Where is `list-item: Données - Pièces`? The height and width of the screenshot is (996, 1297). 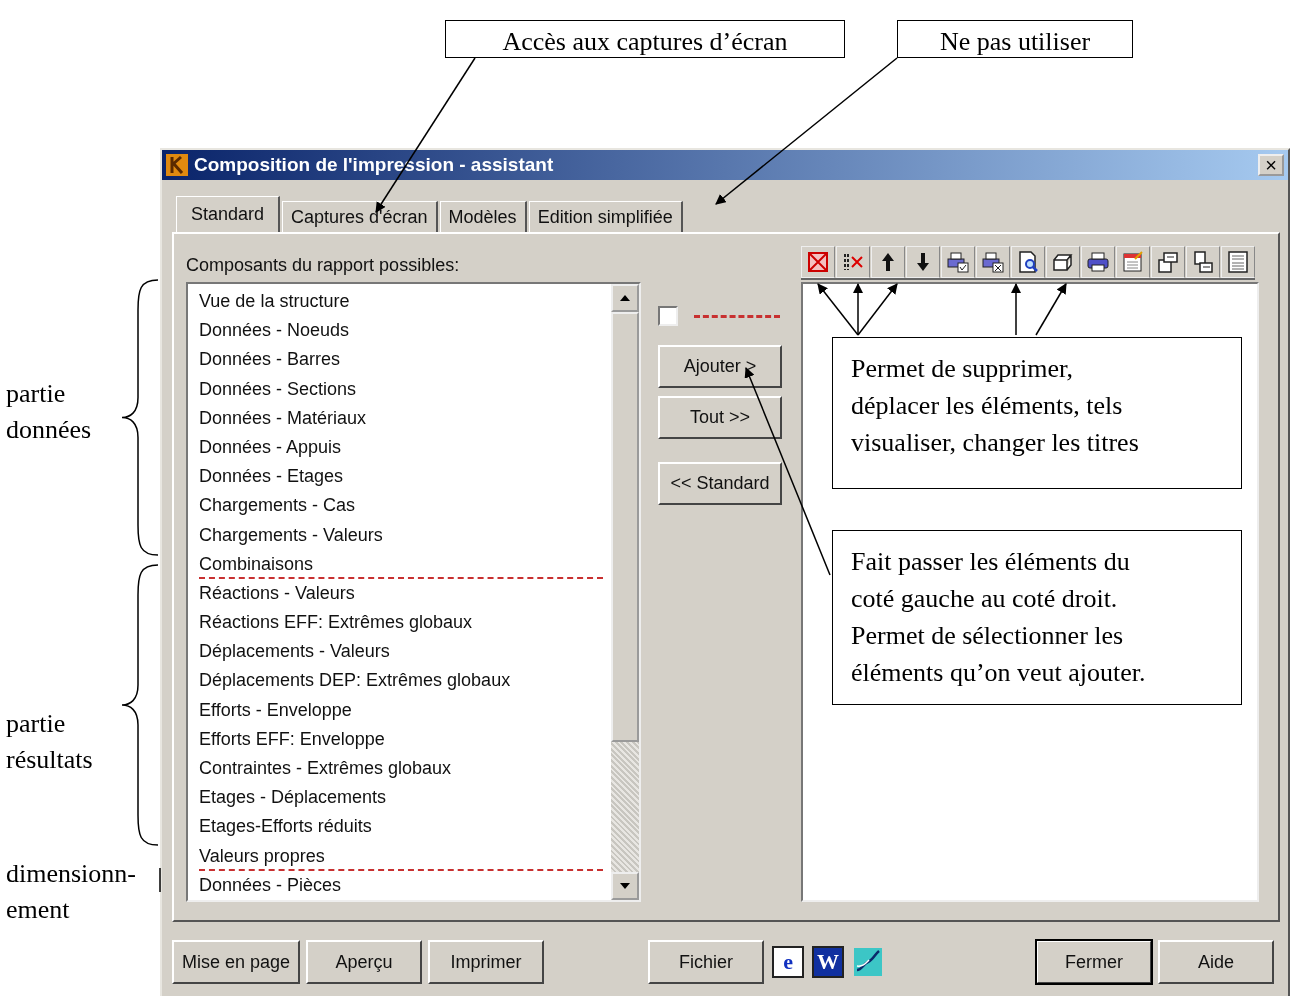
list-item: Données - Pièces is located at coordinates (405, 885).